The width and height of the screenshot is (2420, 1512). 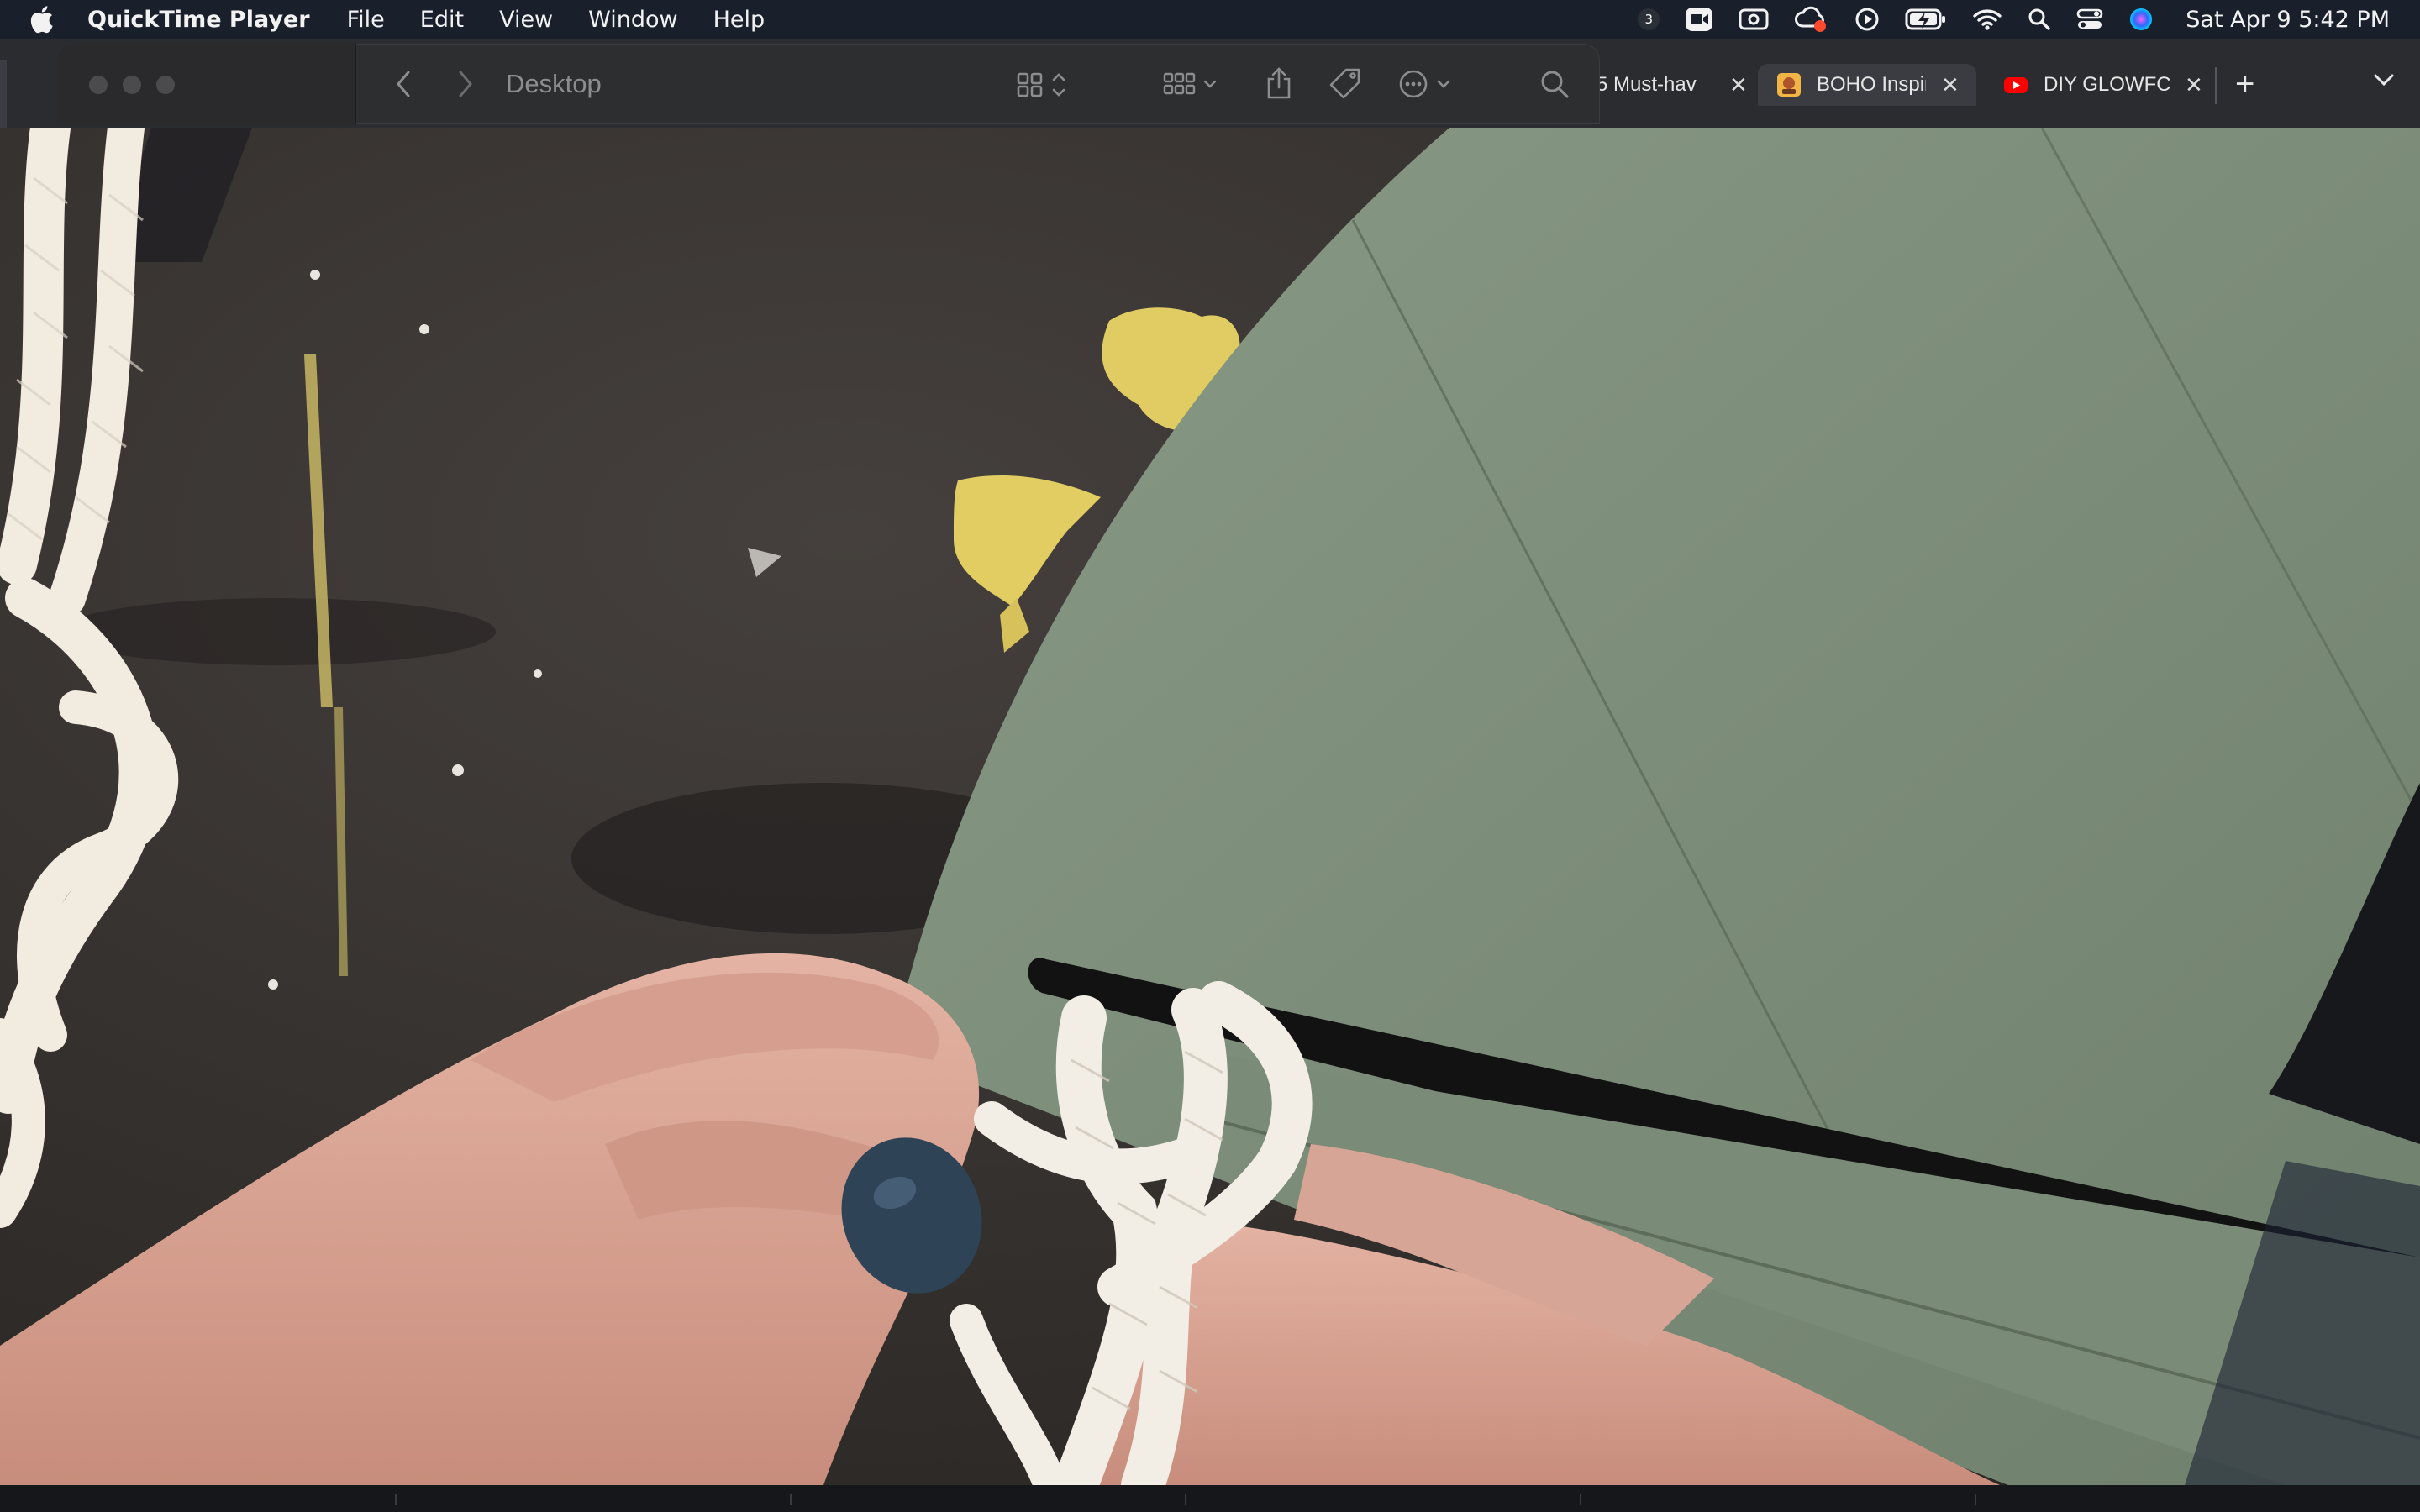 I want to click on browser-tab: 5 Must-hav ✕, so click(x=1673, y=85).